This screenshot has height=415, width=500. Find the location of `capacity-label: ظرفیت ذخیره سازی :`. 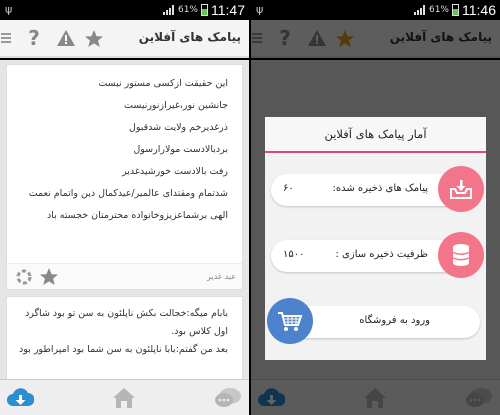

capacity-label: ظرفیت ذخیره سازی : is located at coordinates (382, 254).